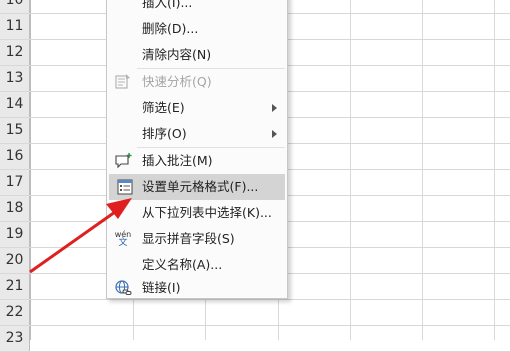 This screenshot has width=510, height=352. Describe the element at coordinates (15, 52) in the screenshot. I see `row-number: 12` at that location.